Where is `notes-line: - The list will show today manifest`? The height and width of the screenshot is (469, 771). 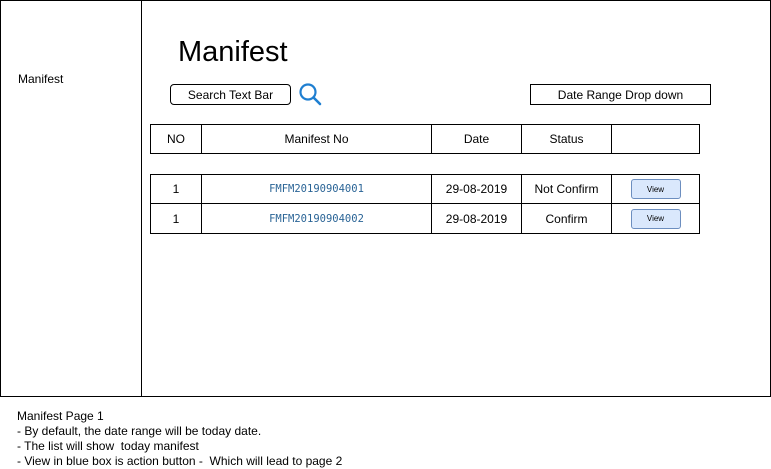
notes-line: - The list will show today manifest is located at coordinates (108, 446).